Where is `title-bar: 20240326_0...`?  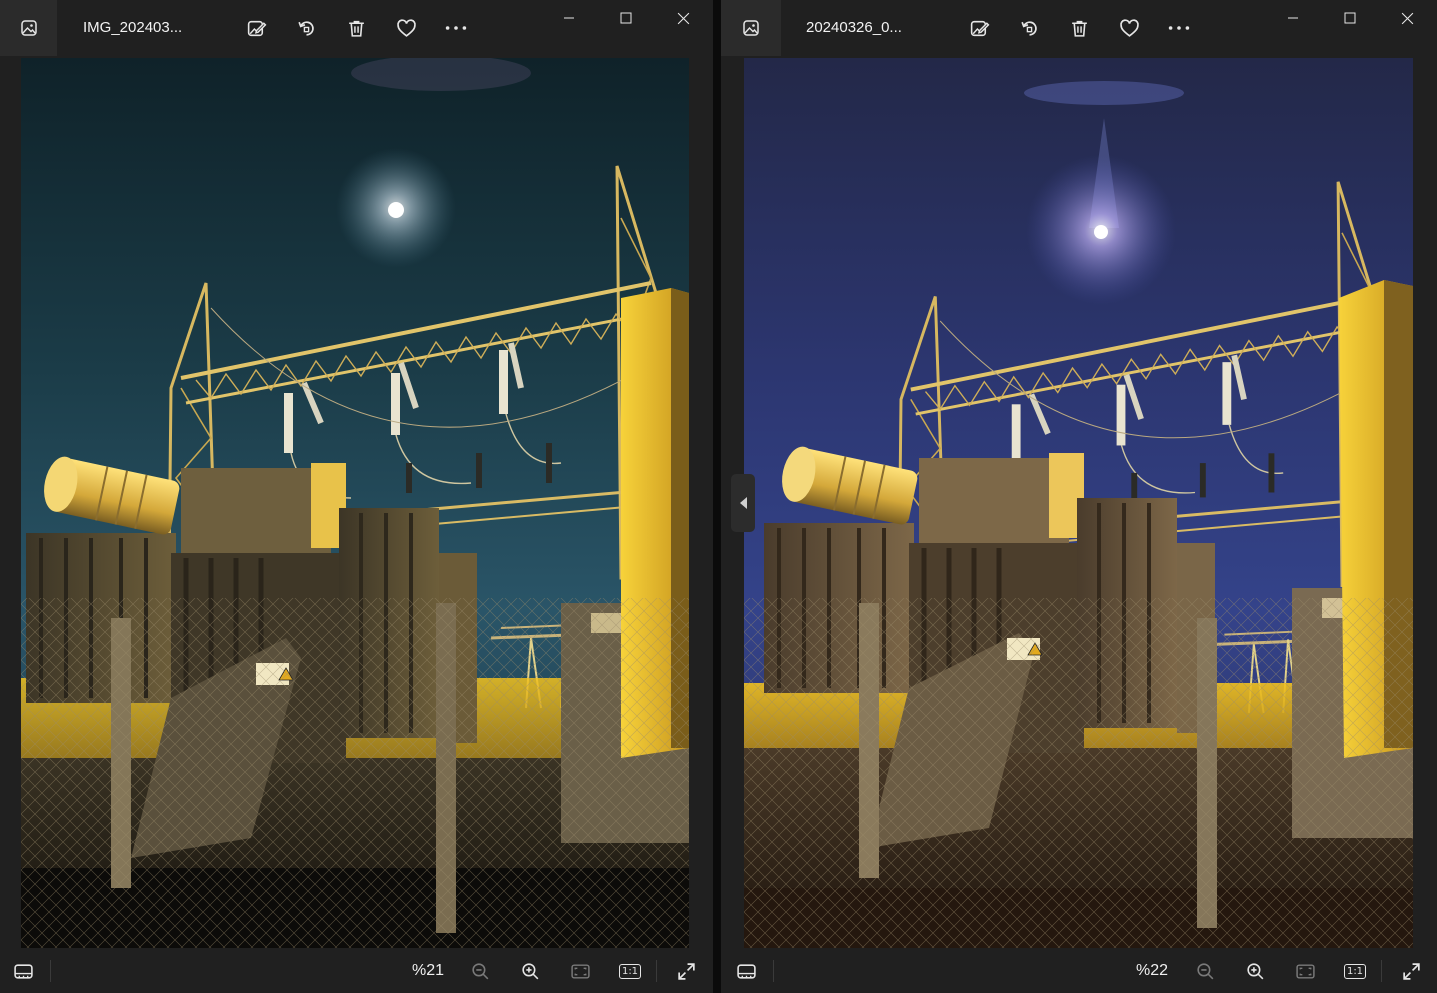 title-bar: 20240326_0... is located at coordinates (1079, 28).